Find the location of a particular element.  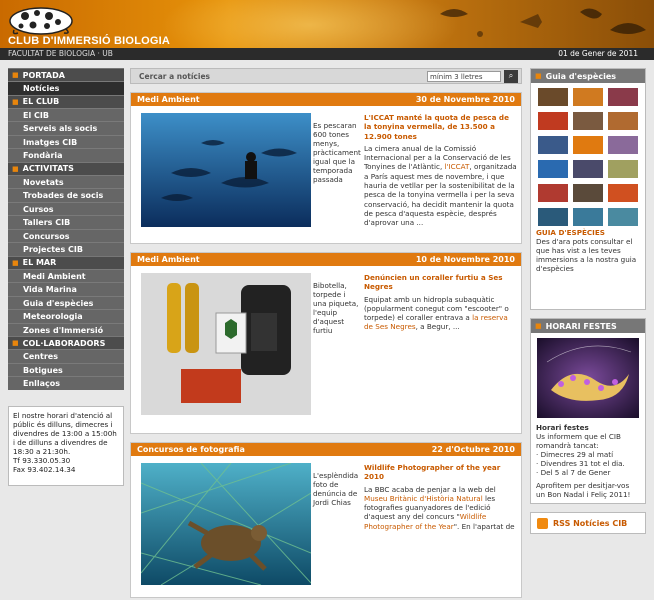

holiday-hours-title: Horari festes is located at coordinates (562, 427).